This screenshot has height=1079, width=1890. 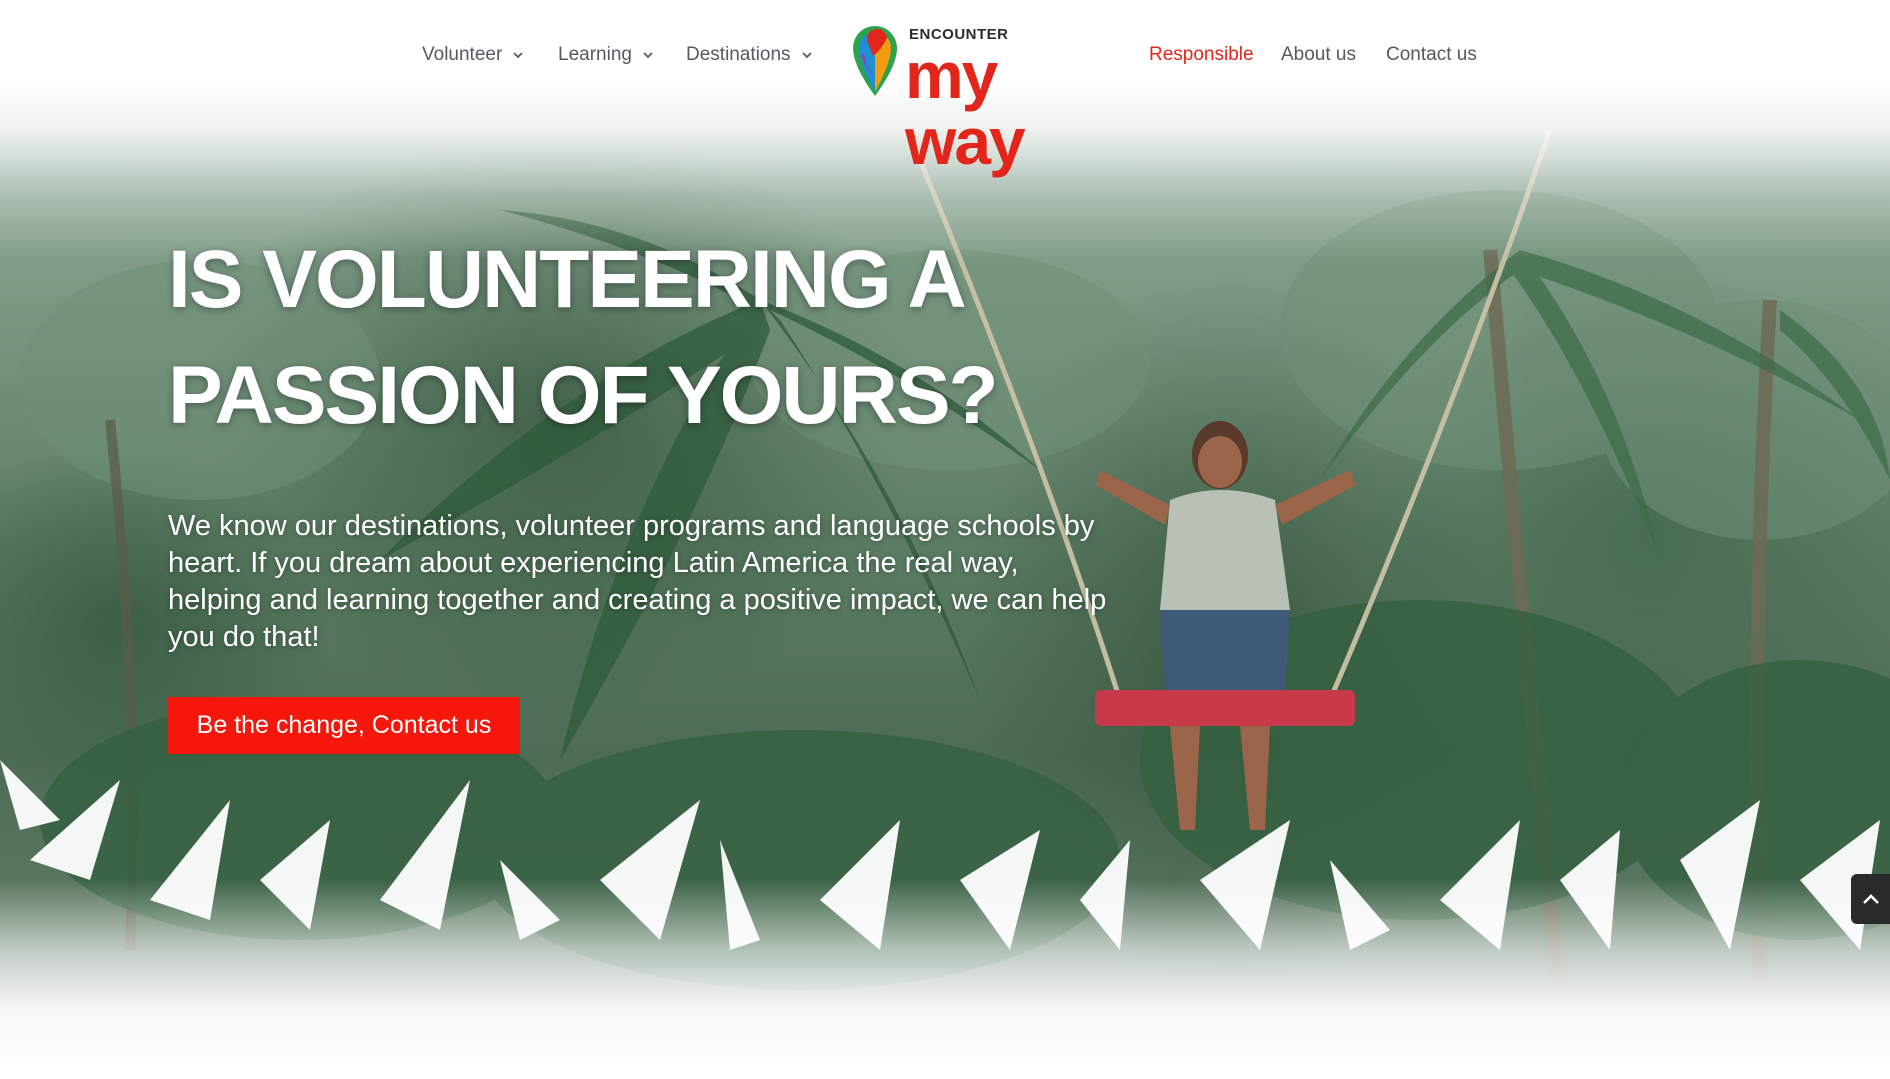 I want to click on colorful-pin-icon, so click(x=875, y=61).